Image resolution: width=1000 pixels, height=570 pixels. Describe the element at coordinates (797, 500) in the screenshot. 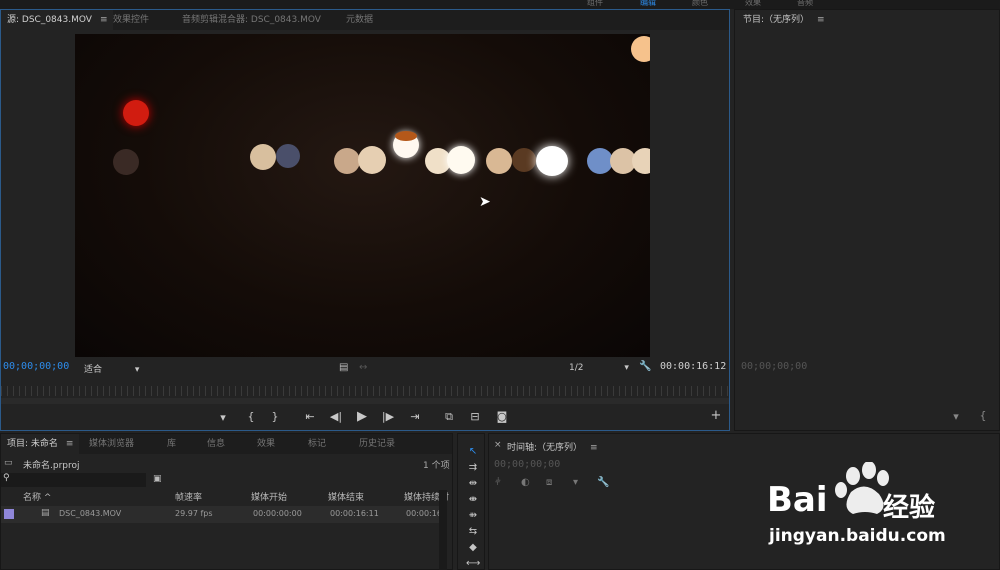

I see `watermark-brand: Bai` at that location.